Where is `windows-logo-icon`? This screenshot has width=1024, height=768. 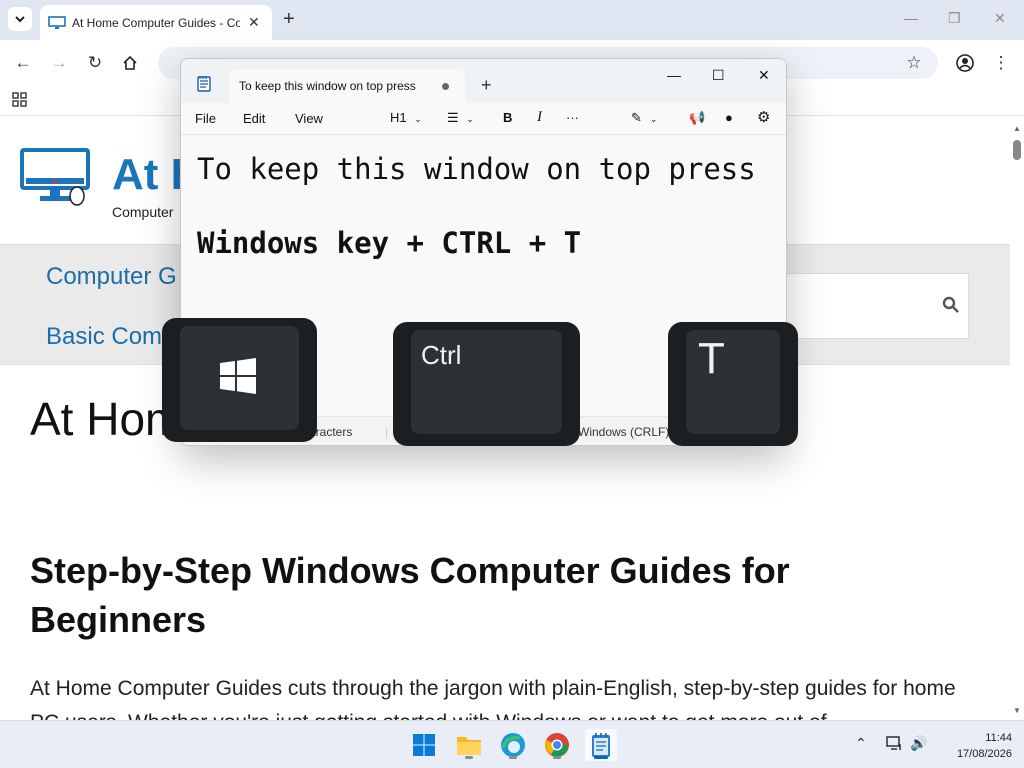
windows-logo-icon is located at coordinates (238, 376).